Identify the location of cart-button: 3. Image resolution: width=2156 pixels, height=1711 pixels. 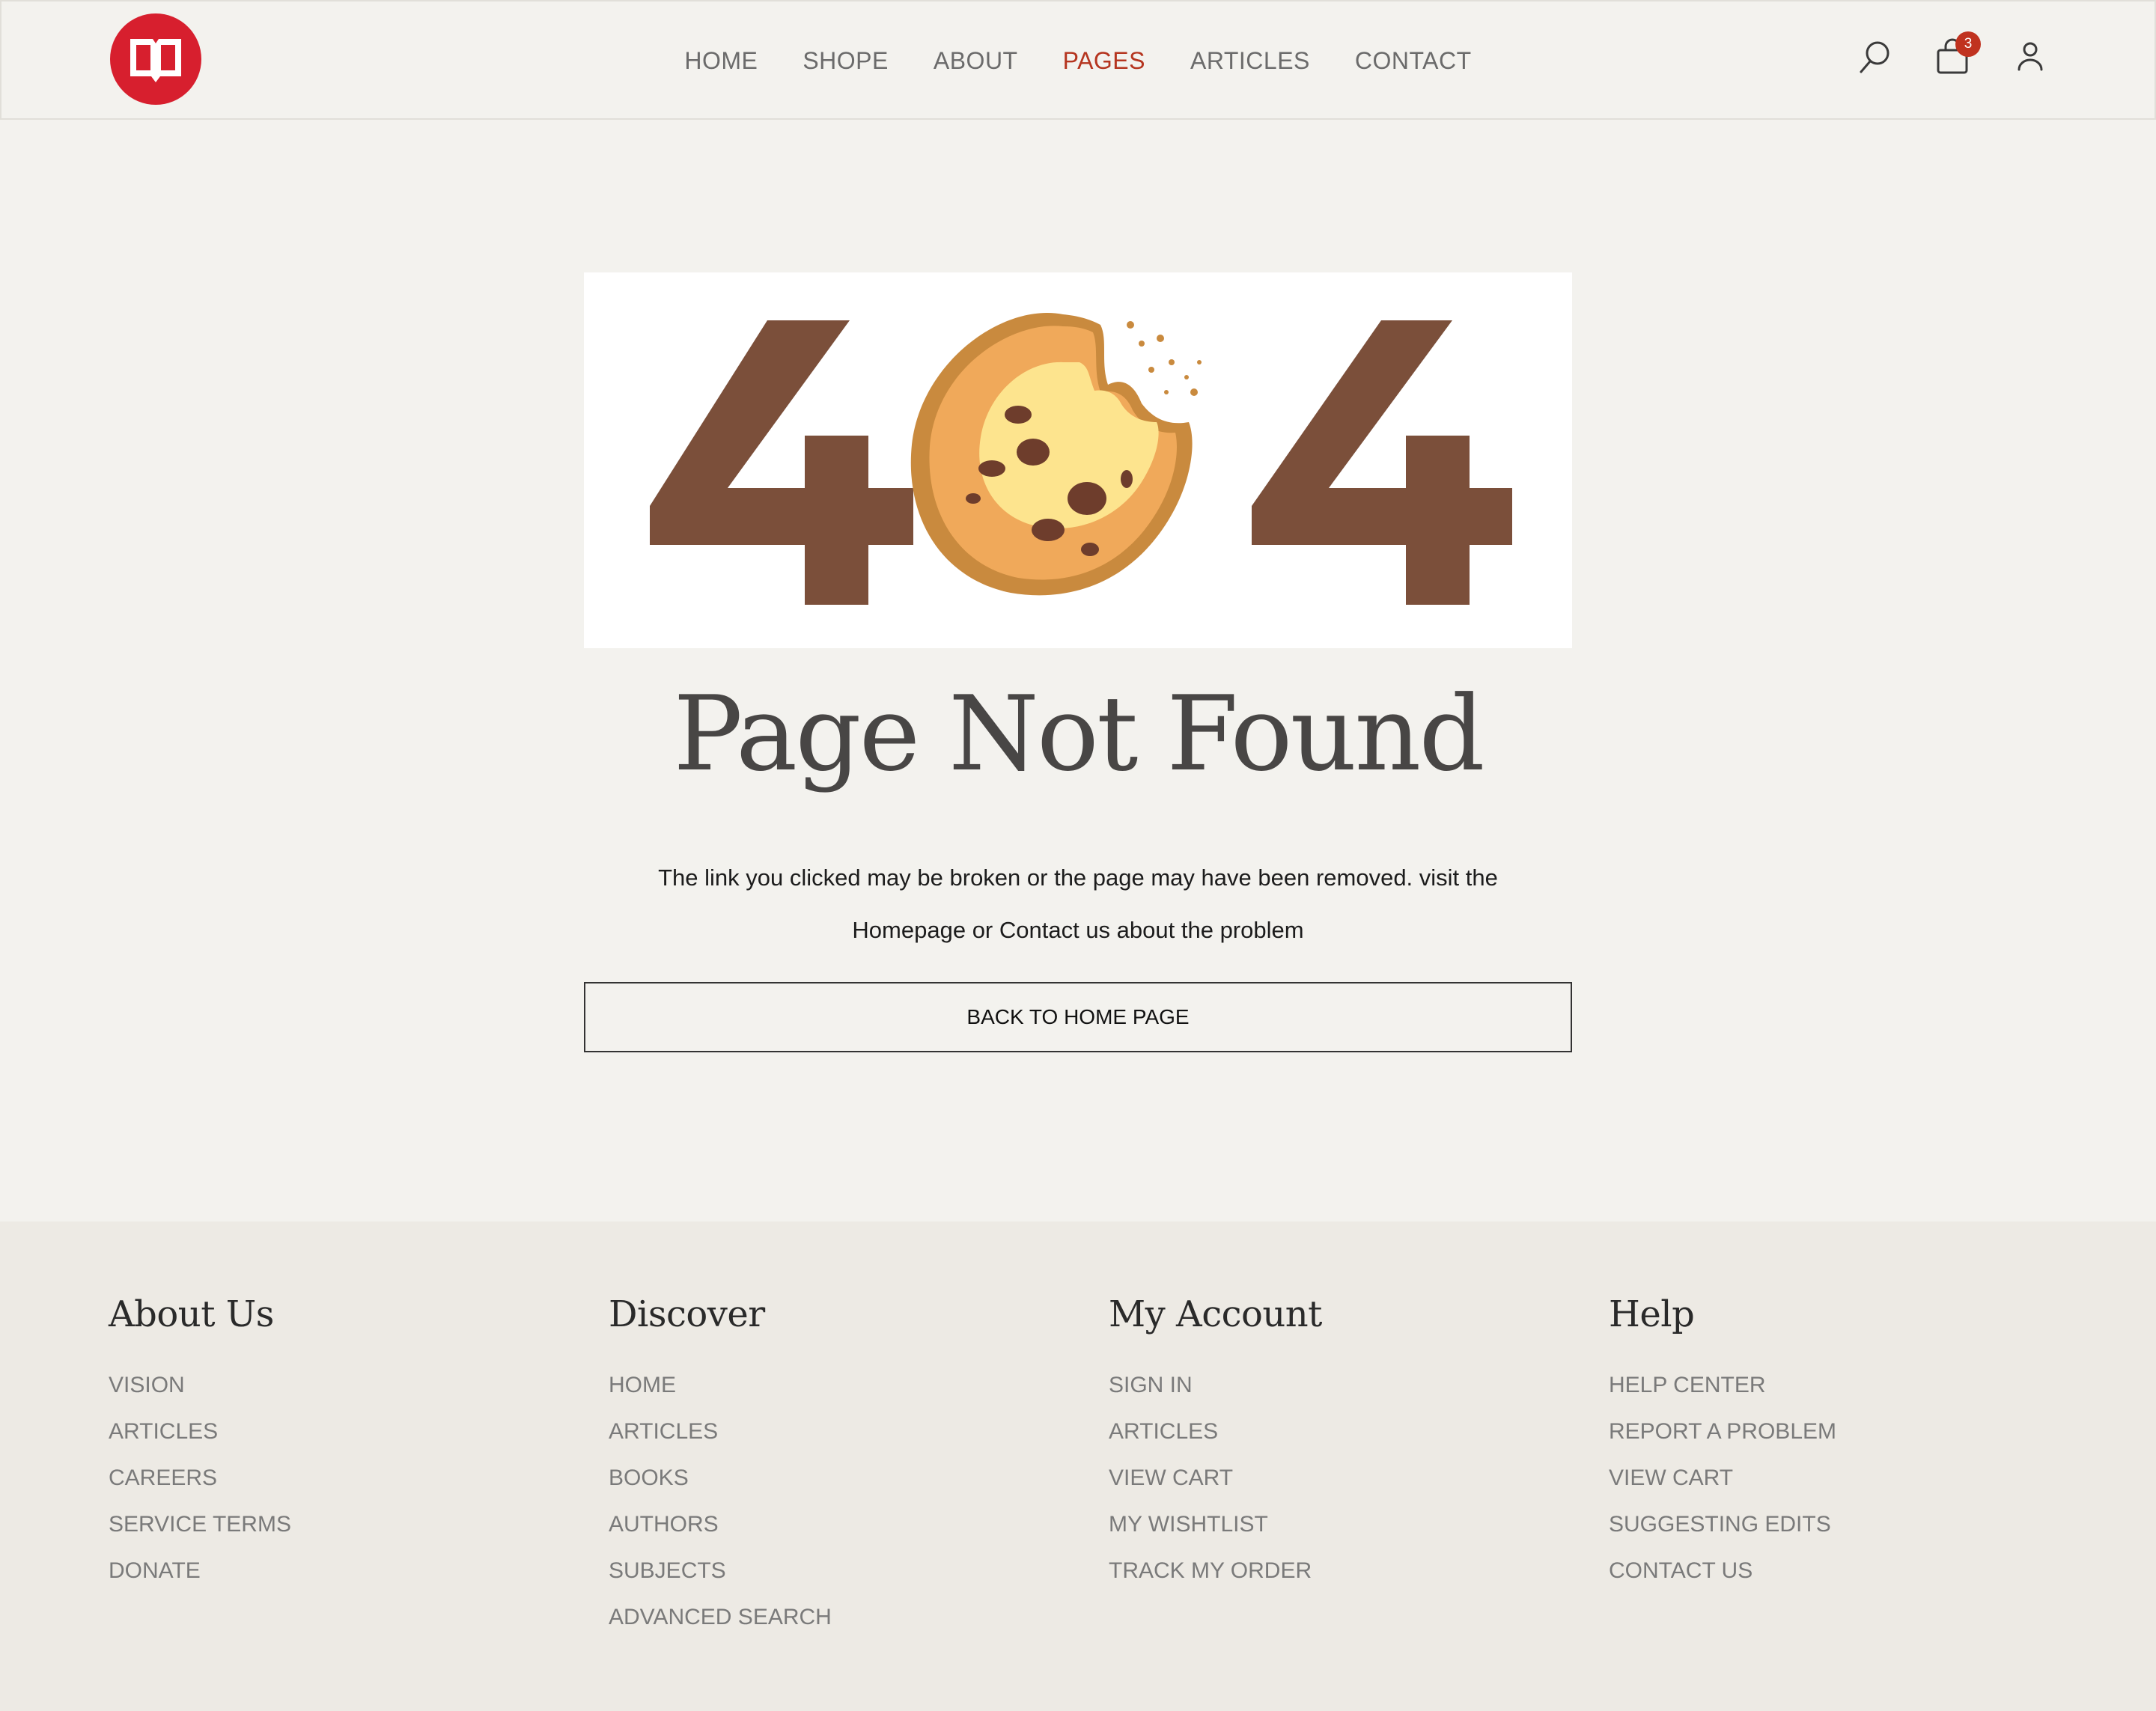
(1957, 55).